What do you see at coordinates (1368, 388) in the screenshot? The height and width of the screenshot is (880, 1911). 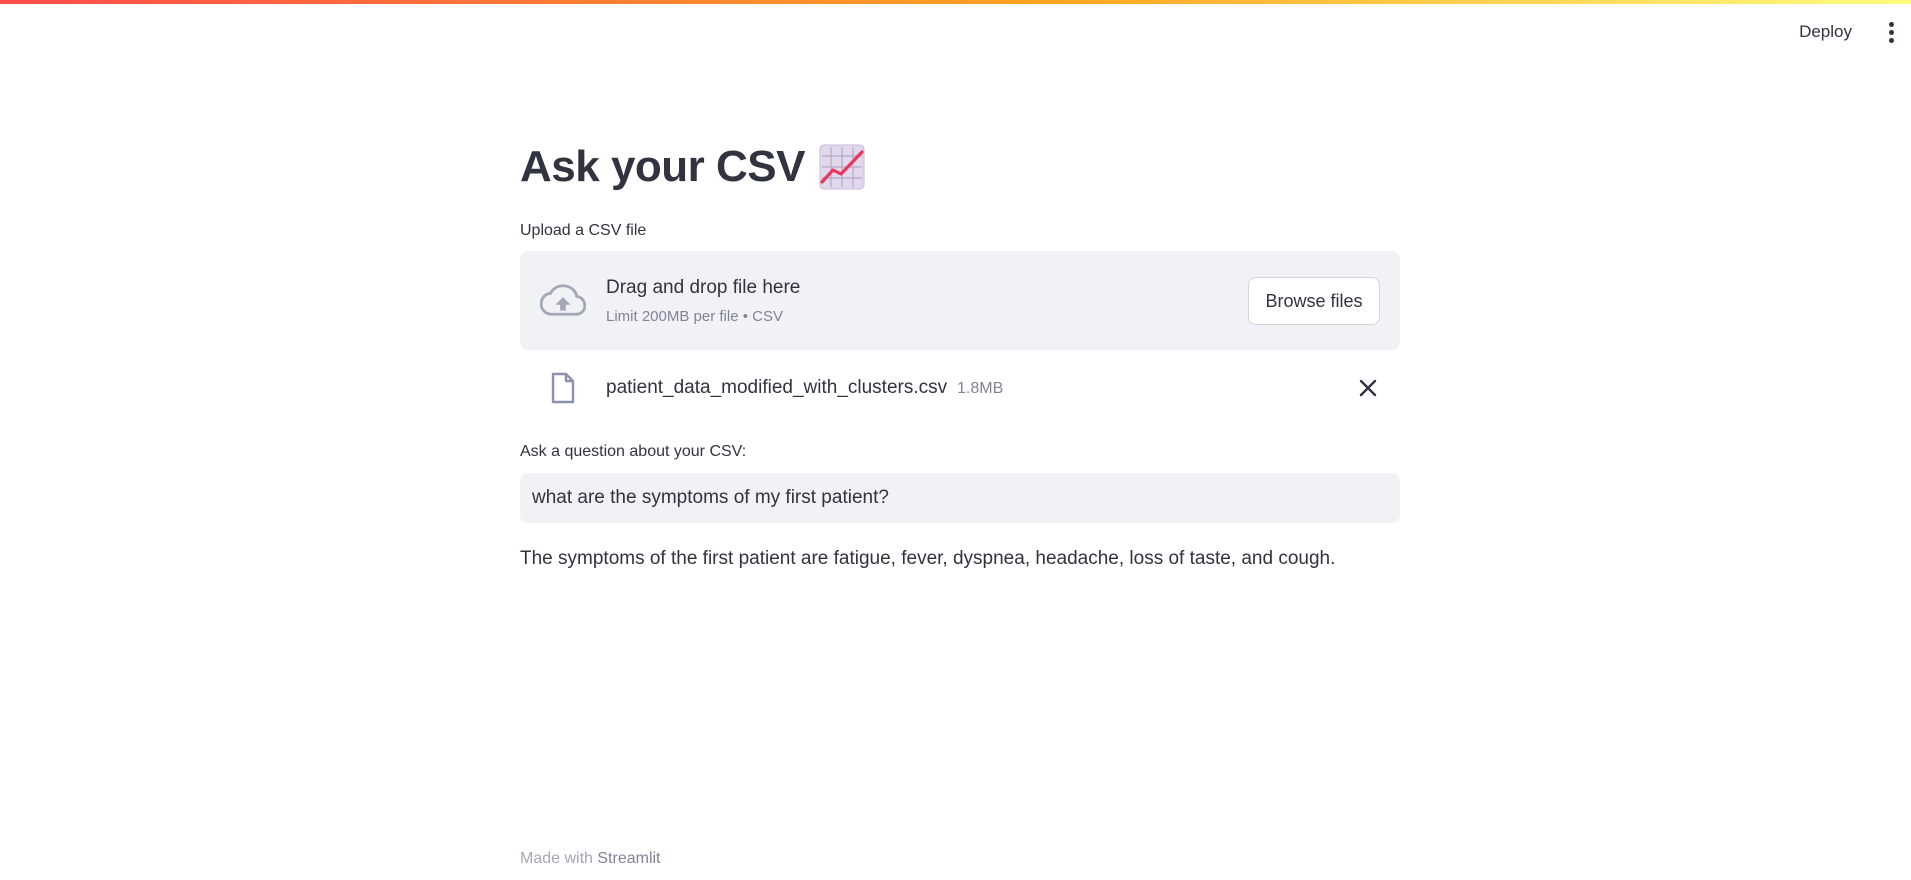 I see `close-icon` at bounding box center [1368, 388].